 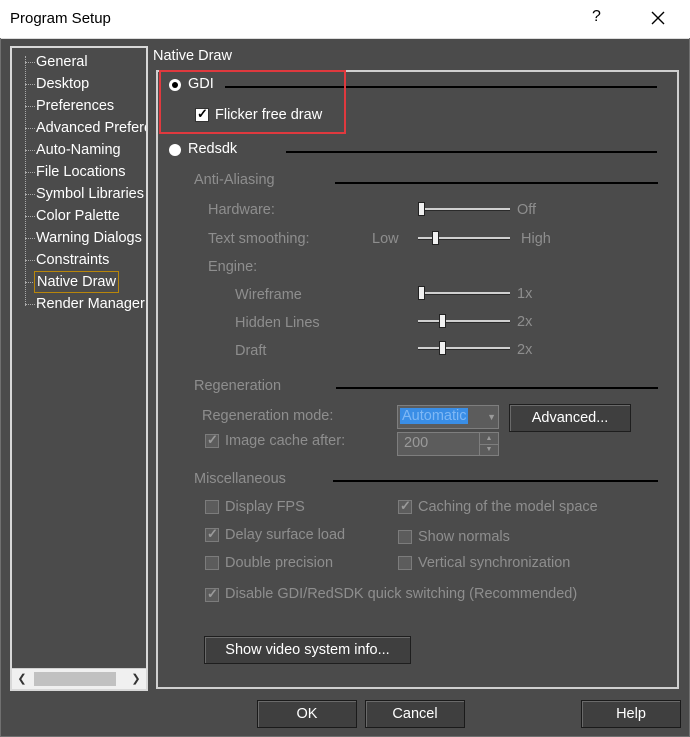 What do you see at coordinates (508, 507) in the screenshot?
I see `caching-model-space-label: Caching of the model space` at bounding box center [508, 507].